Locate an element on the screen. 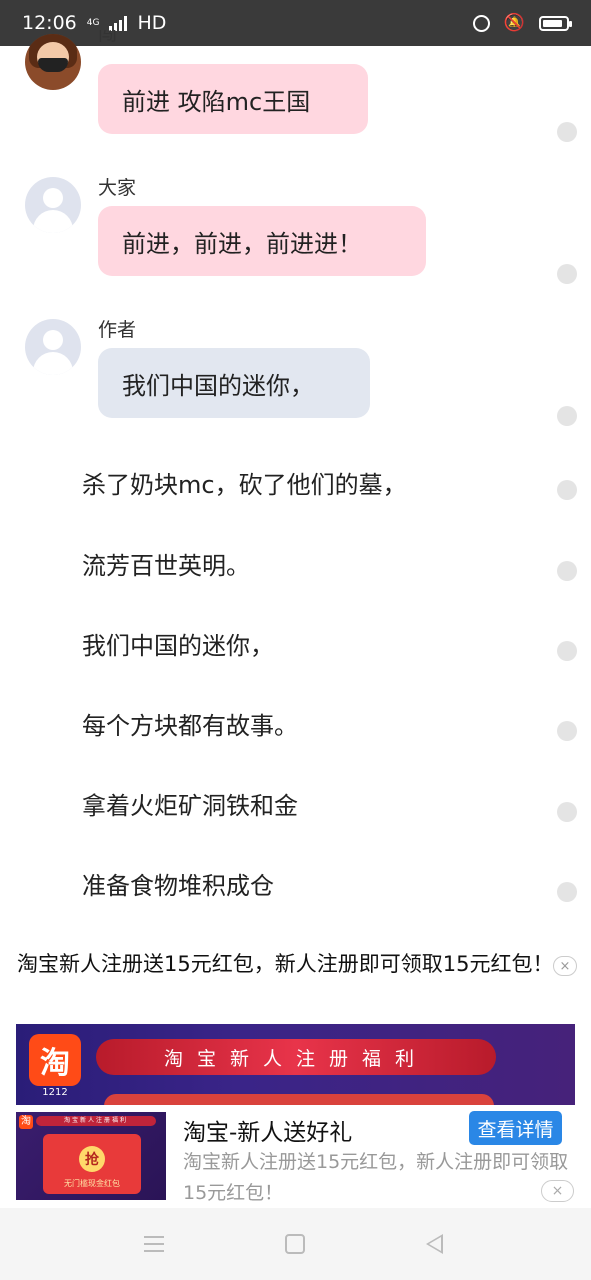 This screenshot has height=1280, width=591. battery-icon is located at coordinates (555, 23).